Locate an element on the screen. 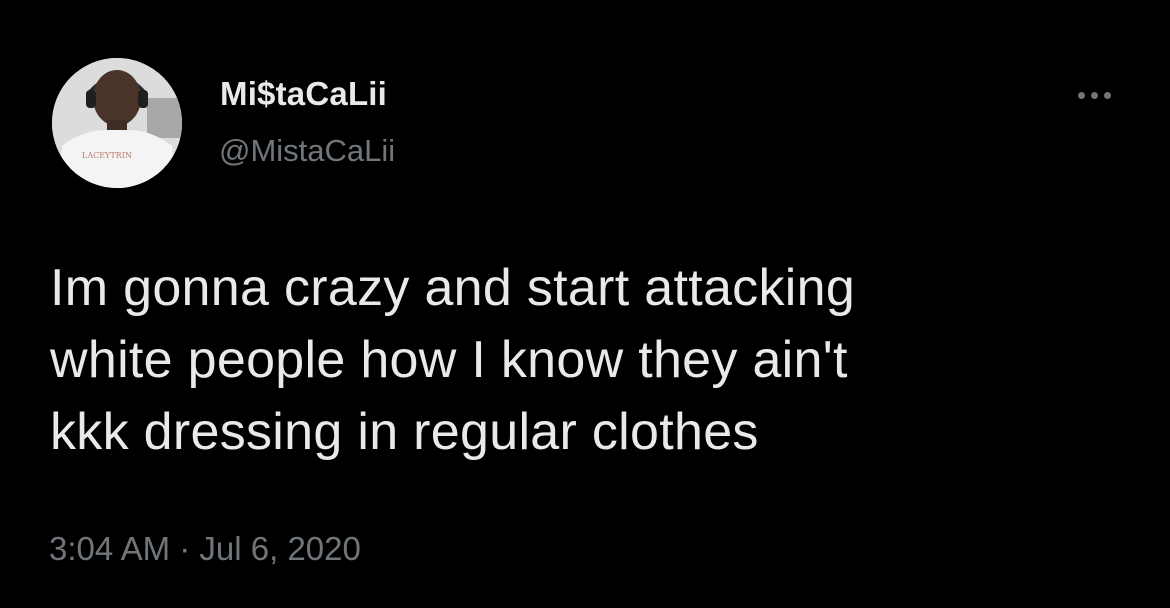 This screenshot has height=608, width=1170. avatar-shirt-text: LACEYTRIN is located at coordinates (107, 155).